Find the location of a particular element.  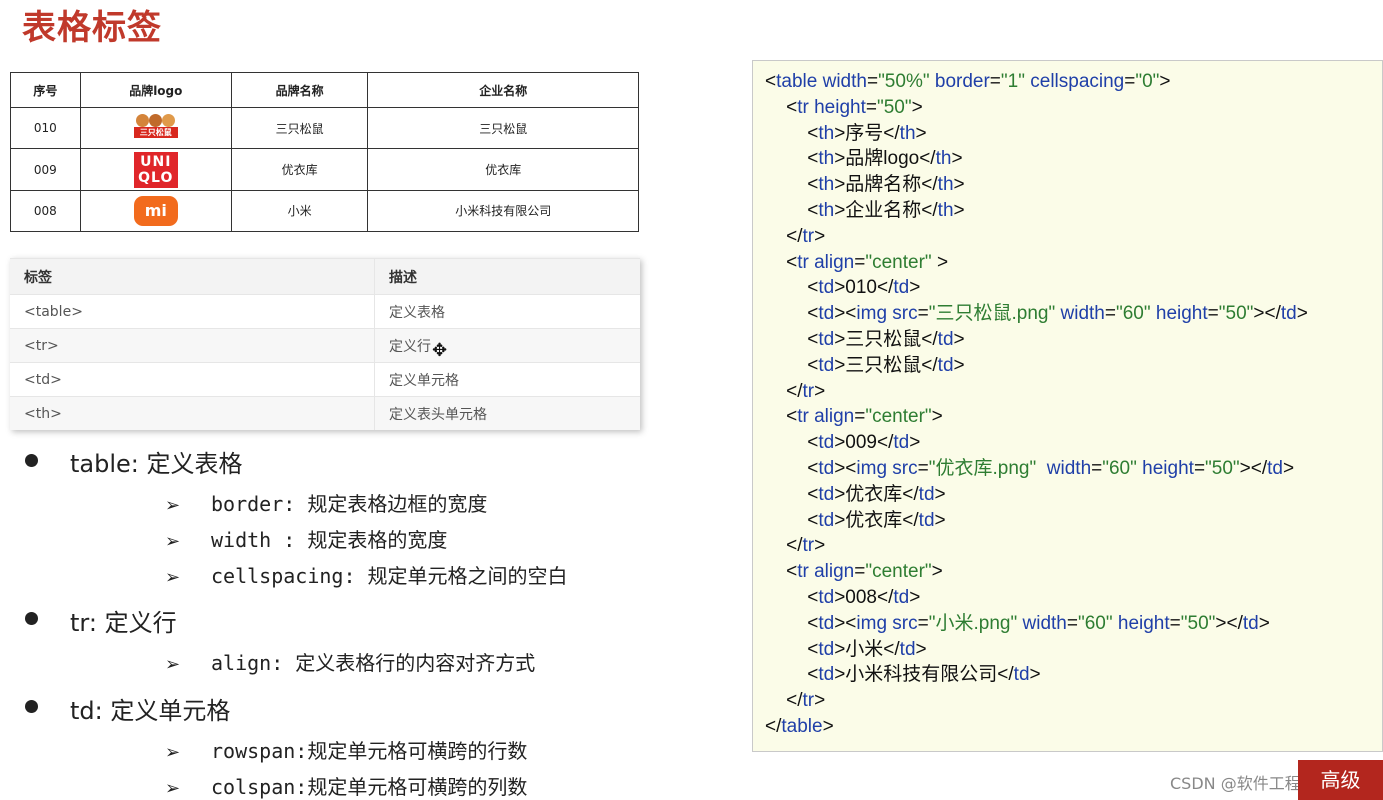

header-cell: 序号 is located at coordinates (45, 90).